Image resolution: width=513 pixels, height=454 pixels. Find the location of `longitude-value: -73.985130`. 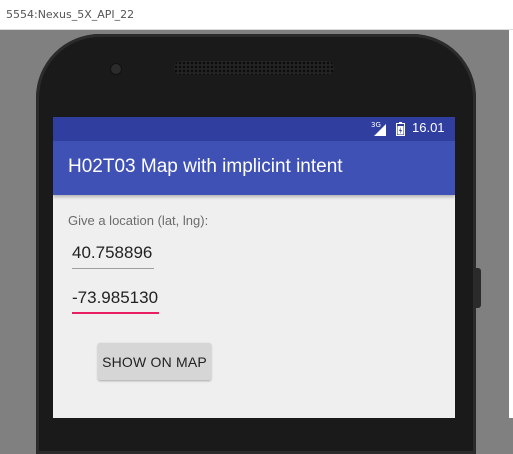

longitude-value: -73.985130 is located at coordinates (115, 297).